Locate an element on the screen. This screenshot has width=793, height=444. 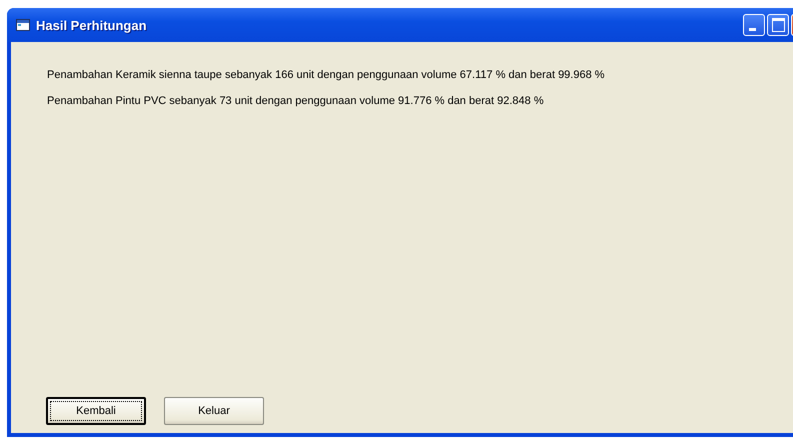
window-title: Hasil Perhitungan is located at coordinates (91, 25).